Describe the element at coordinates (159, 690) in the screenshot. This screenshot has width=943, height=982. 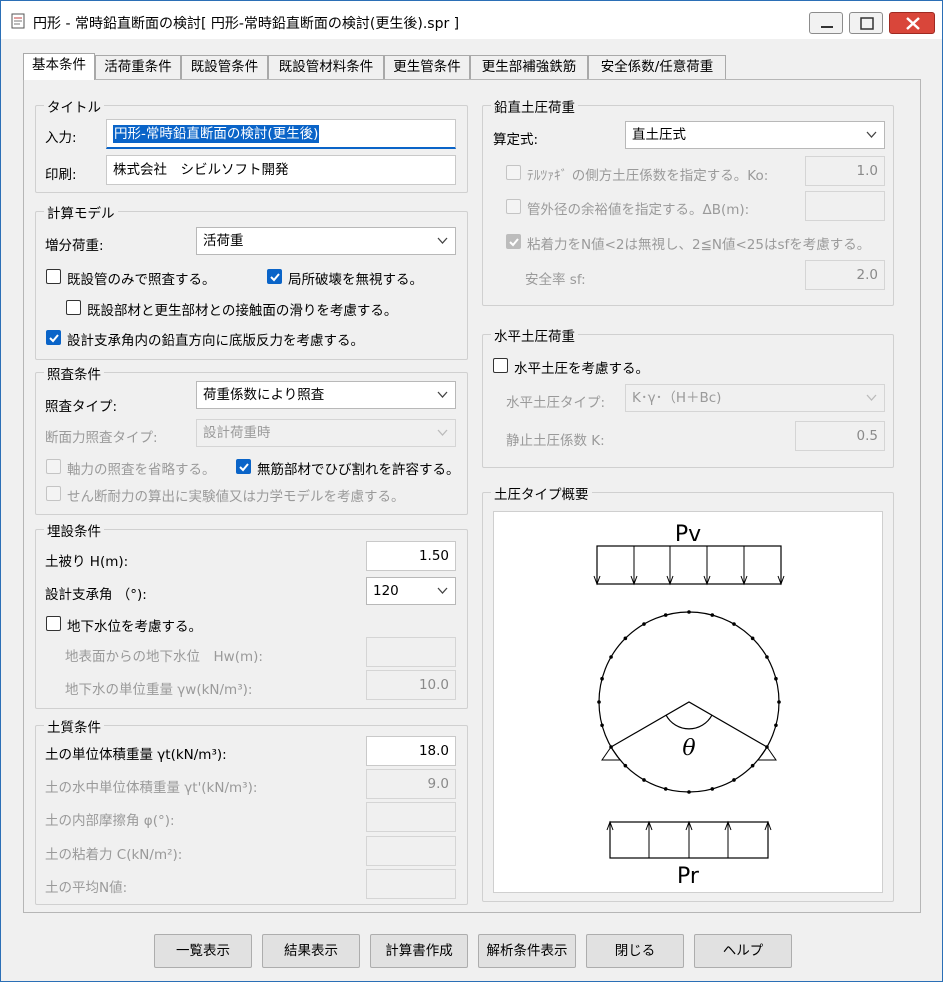
I see `gw-weight-label: 地下水の単位重量 γw(kN/m³):` at that location.